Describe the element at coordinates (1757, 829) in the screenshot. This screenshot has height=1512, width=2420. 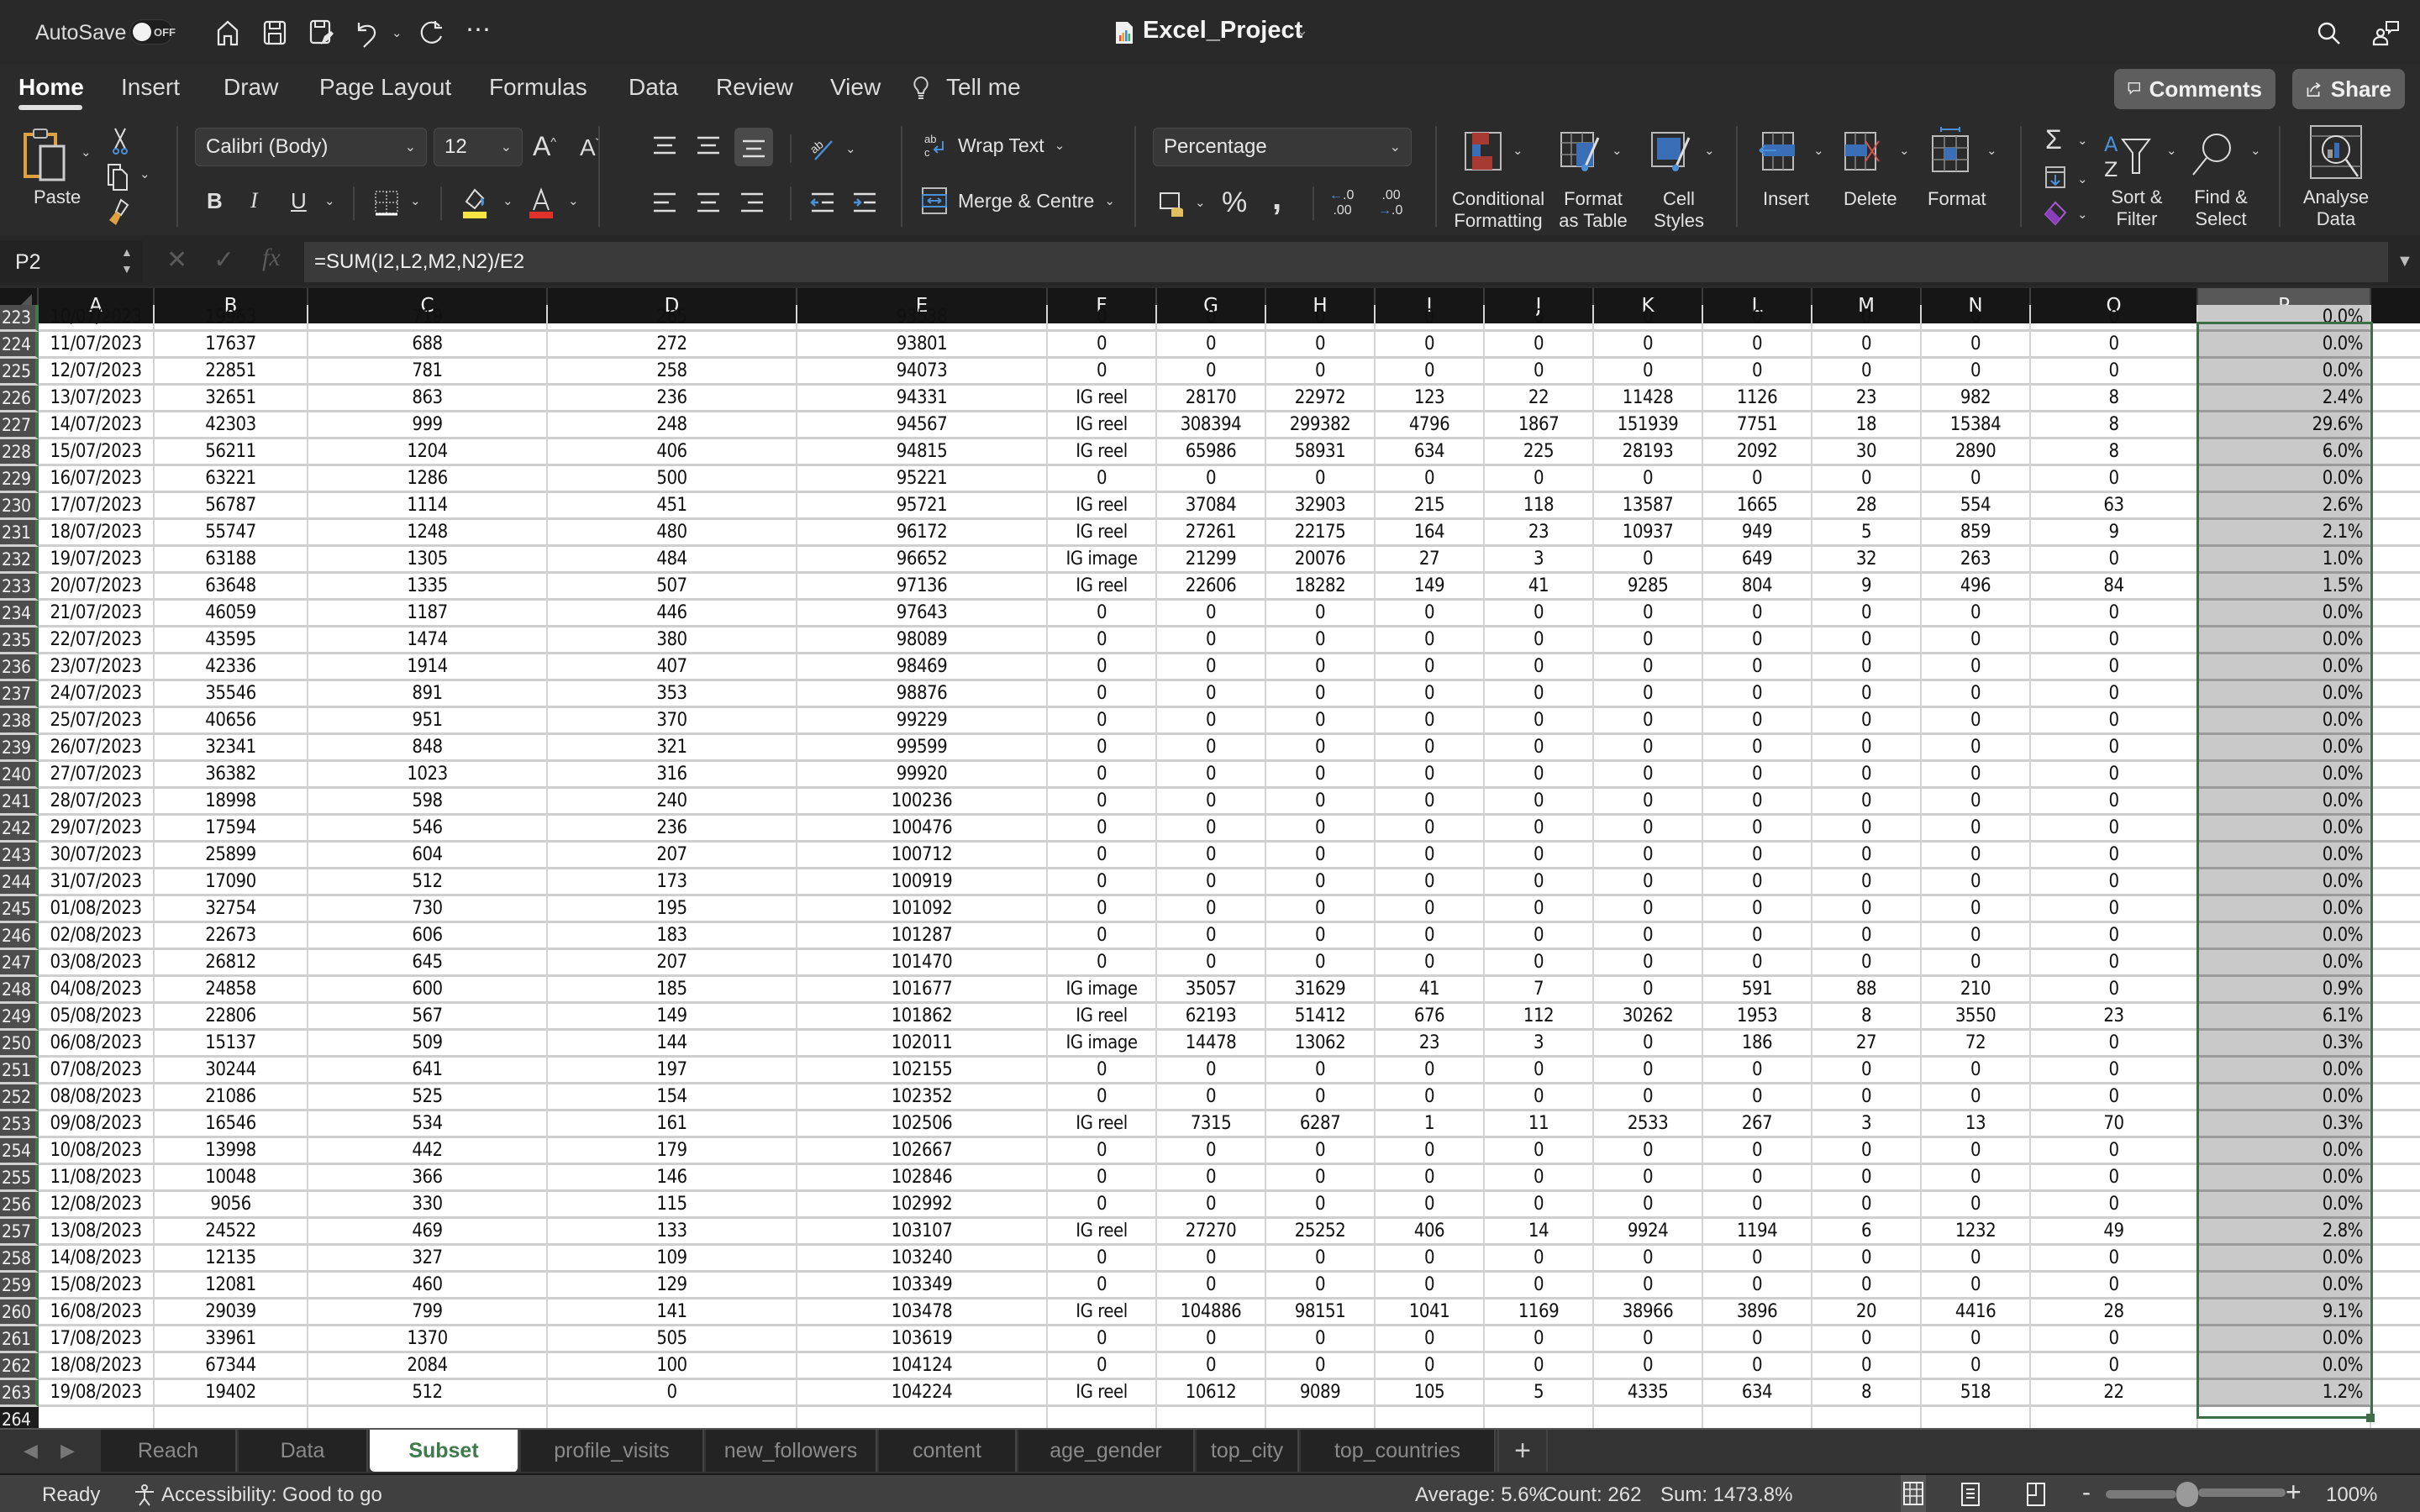
I see `cell-l242: 0` at that location.